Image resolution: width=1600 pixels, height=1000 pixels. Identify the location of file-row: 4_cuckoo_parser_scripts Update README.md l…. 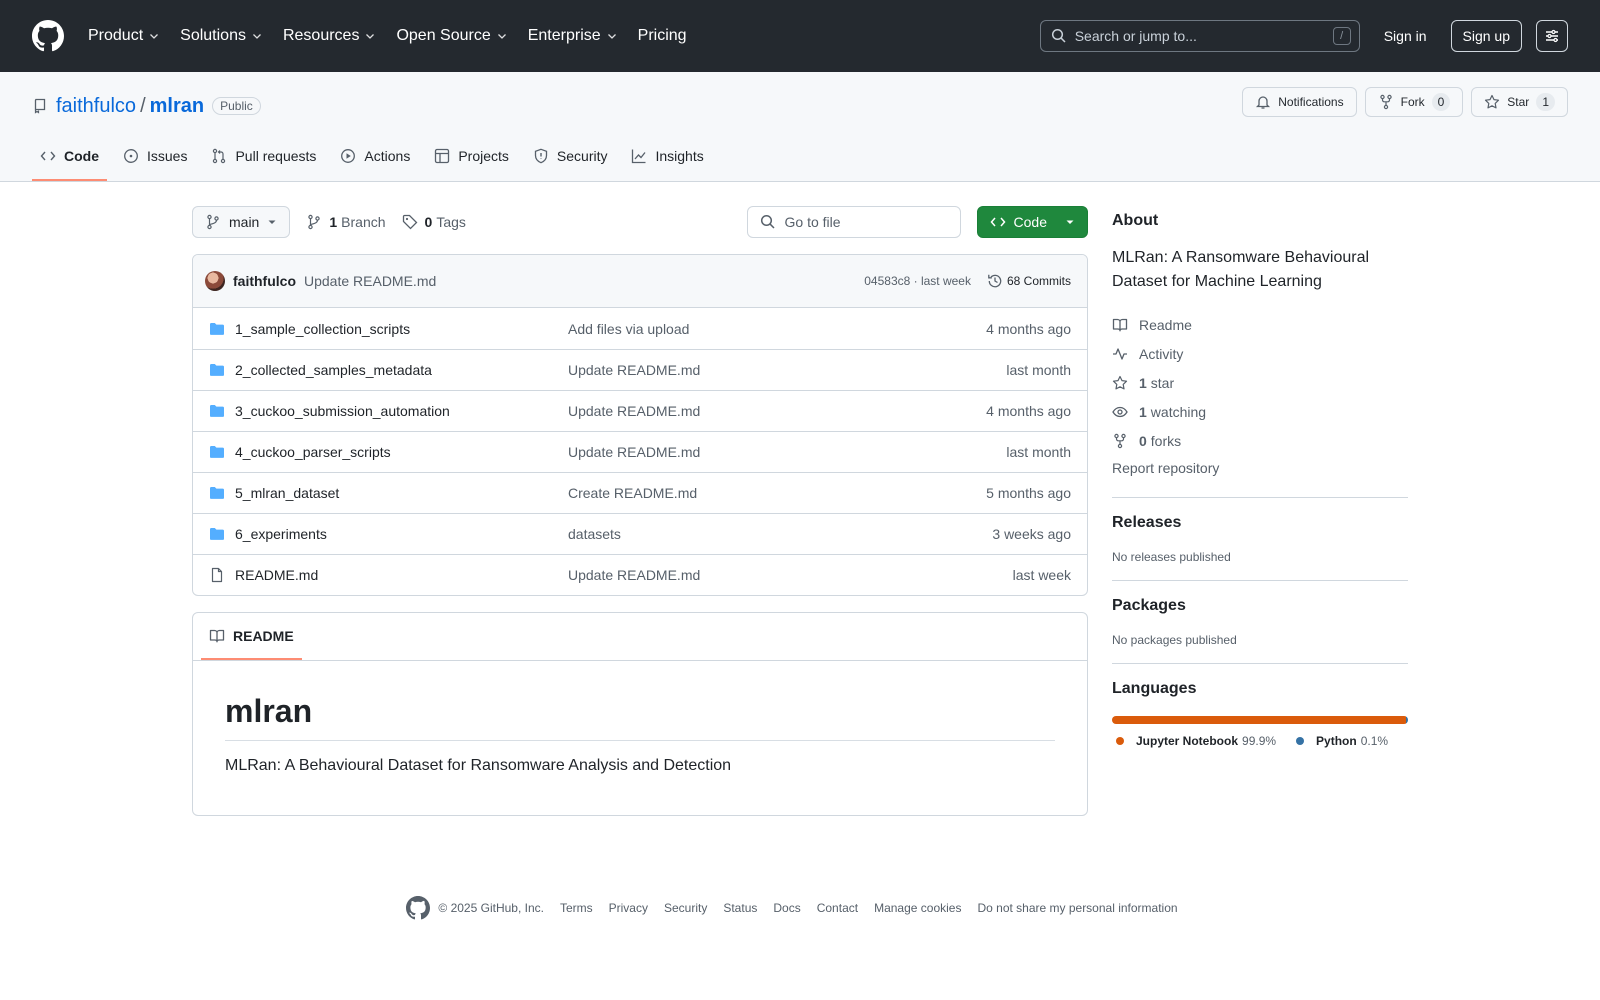
(640, 451).